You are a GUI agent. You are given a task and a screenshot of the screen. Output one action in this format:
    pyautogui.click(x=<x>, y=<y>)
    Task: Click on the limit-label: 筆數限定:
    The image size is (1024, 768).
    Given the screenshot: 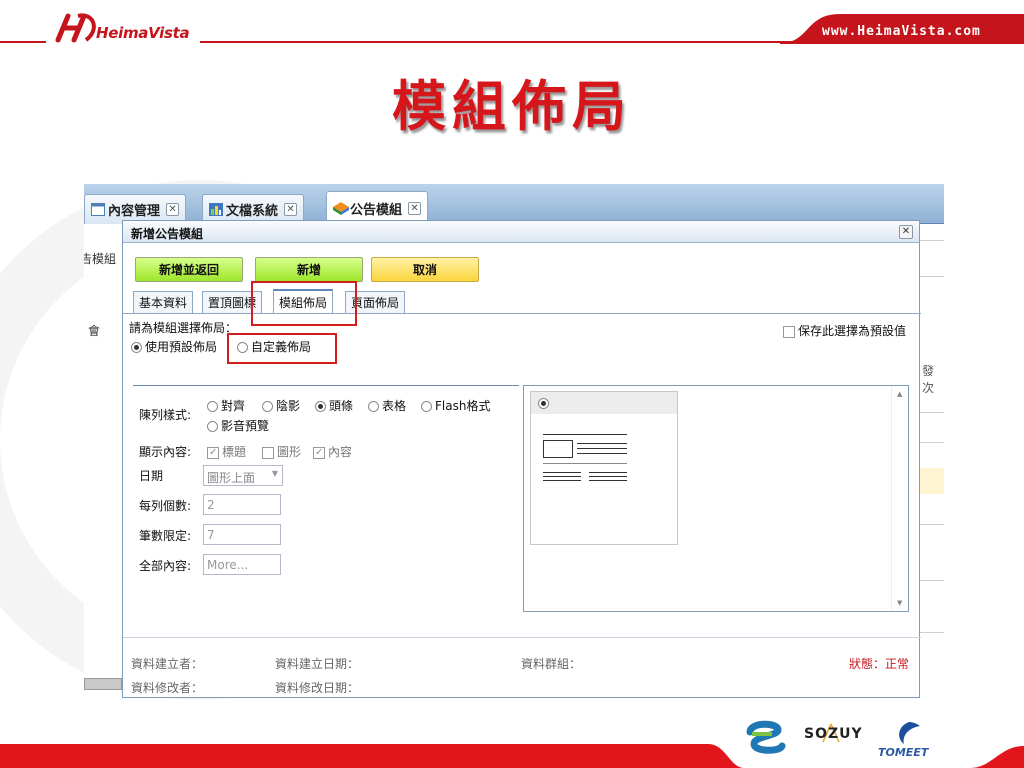 What is the action you would take?
    pyautogui.click(x=165, y=536)
    